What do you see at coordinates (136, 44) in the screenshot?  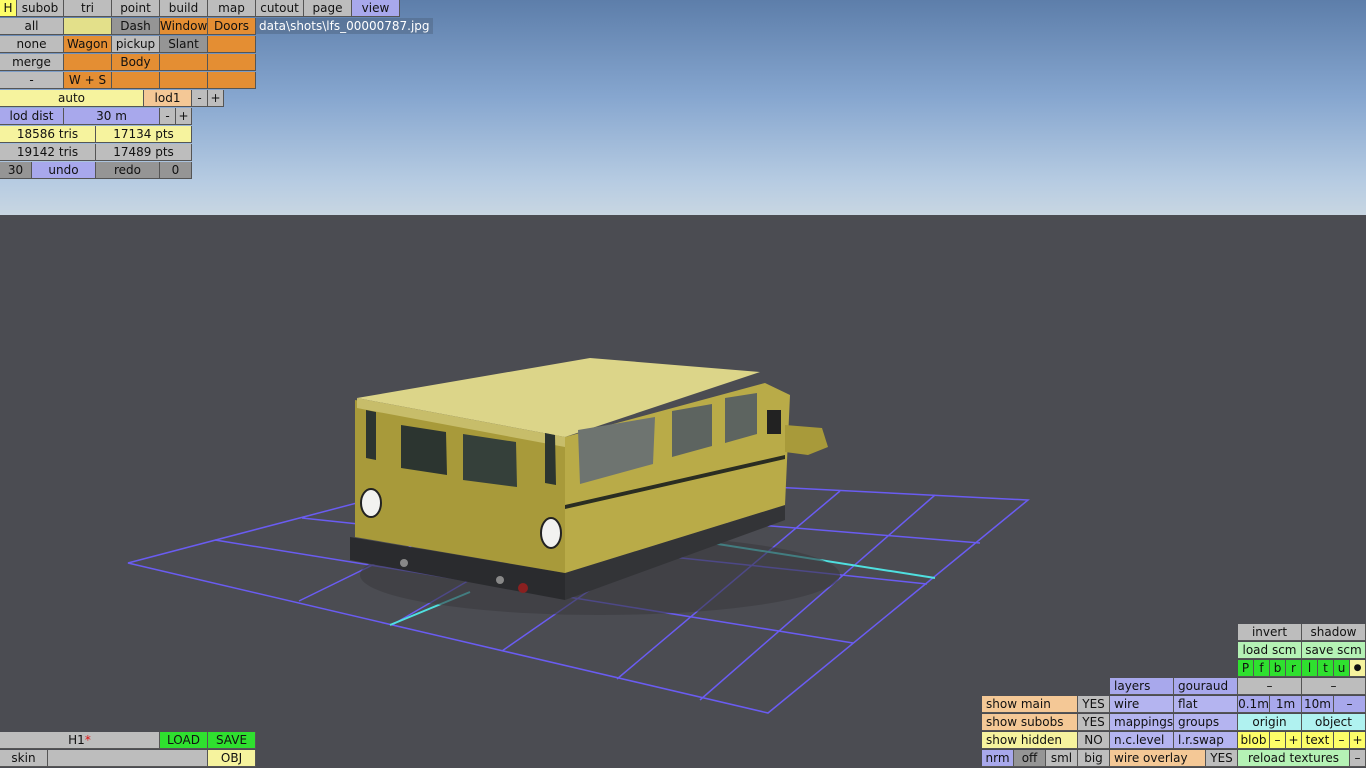 I see `subob-pickup-button: pickup` at bounding box center [136, 44].